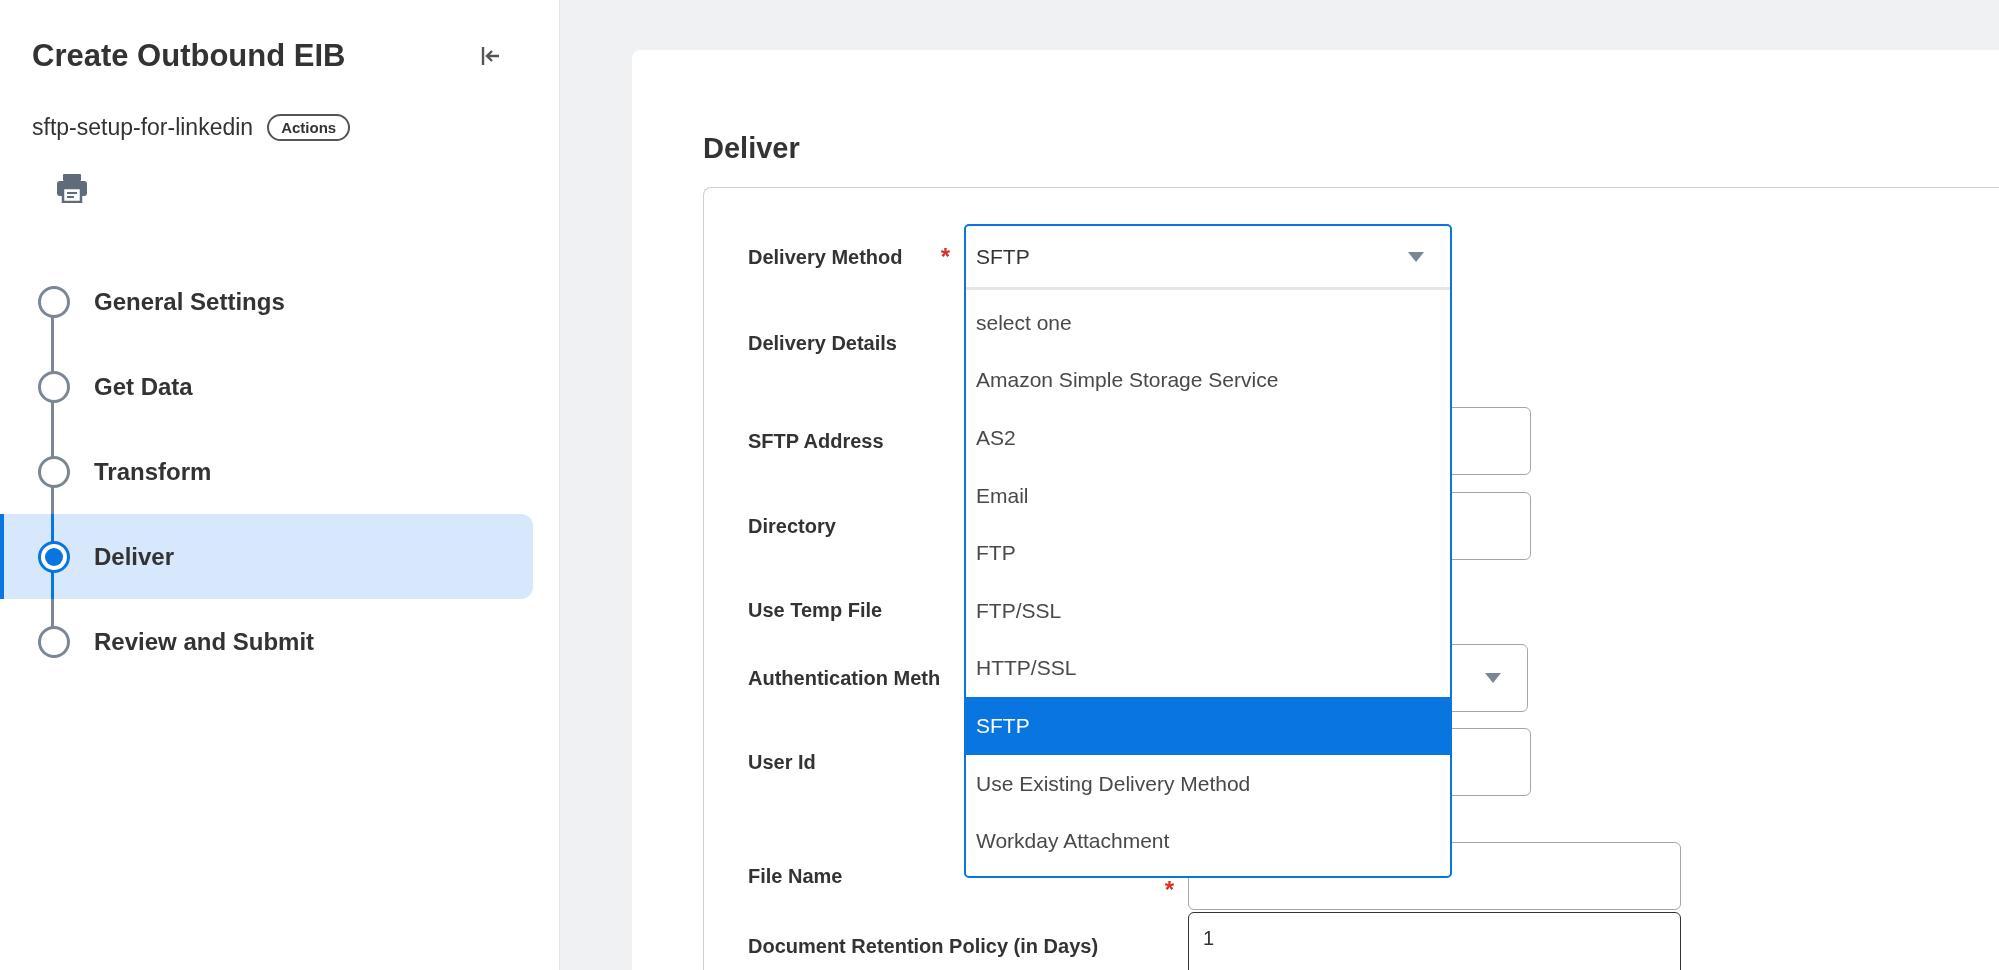 The width and height of the screenshot is (1999, 970). I want to click on field-label: Directory, so click(792, 526).